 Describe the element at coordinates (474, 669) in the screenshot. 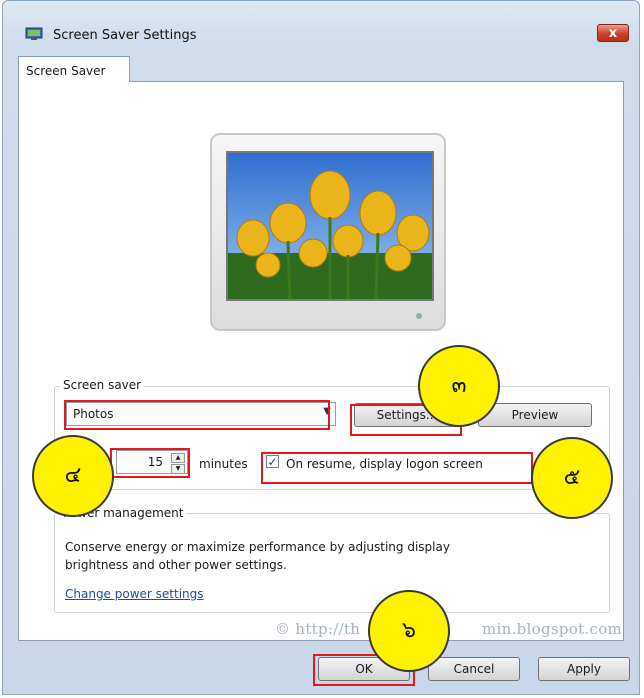

I see `cancel-button: Cancel` at that location.